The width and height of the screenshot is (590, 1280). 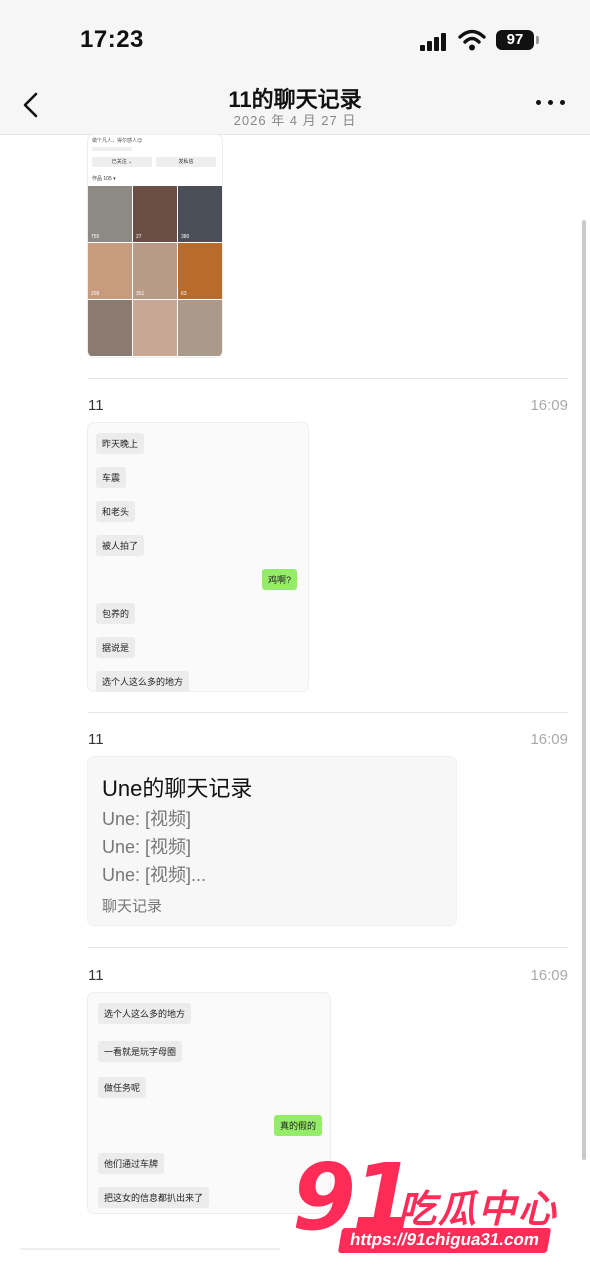 What do you see at coordinates (111, 477) in the screenshot?
I see `chat-bubble: 车震` at bounding box center [111, 477].